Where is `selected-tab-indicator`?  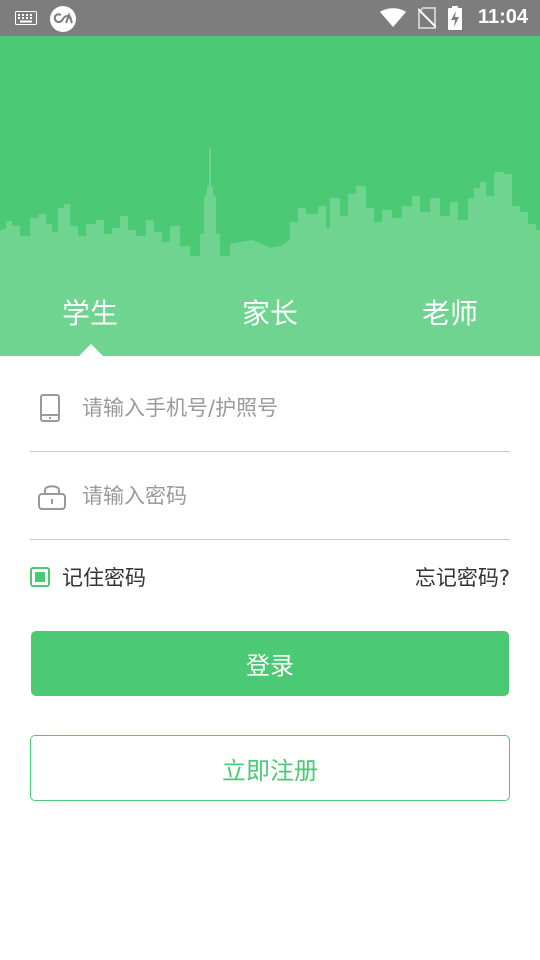
selected-tab-indicator is located at coordinates (91, 350).